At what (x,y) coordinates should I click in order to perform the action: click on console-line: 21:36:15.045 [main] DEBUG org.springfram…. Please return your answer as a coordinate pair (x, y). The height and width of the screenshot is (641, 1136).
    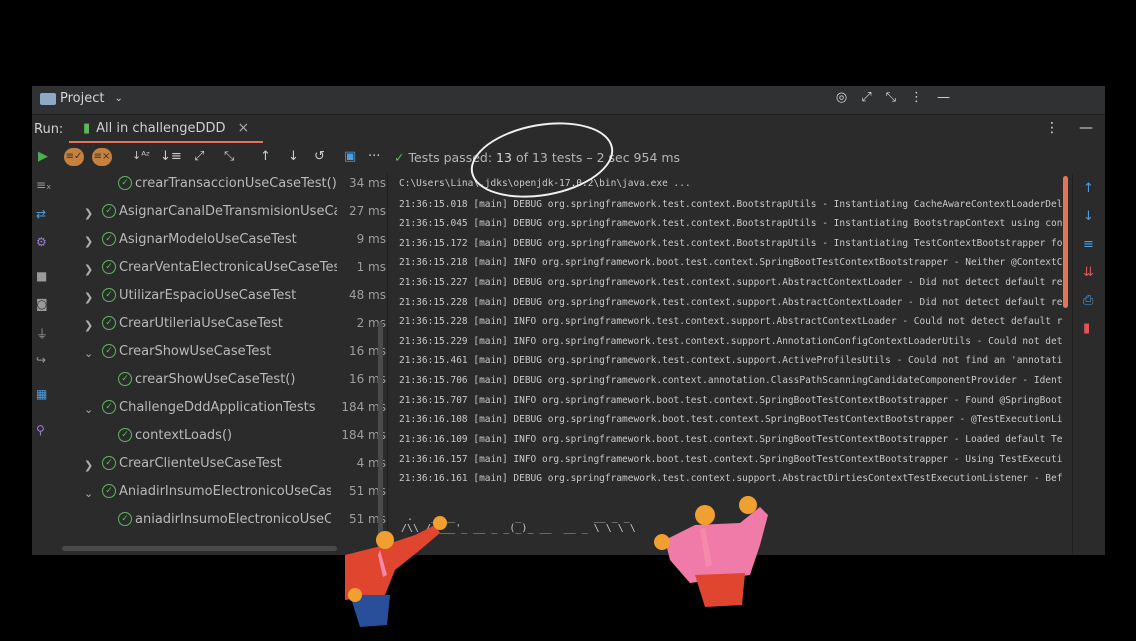
    Looking at the image, I should click on (731, 223).